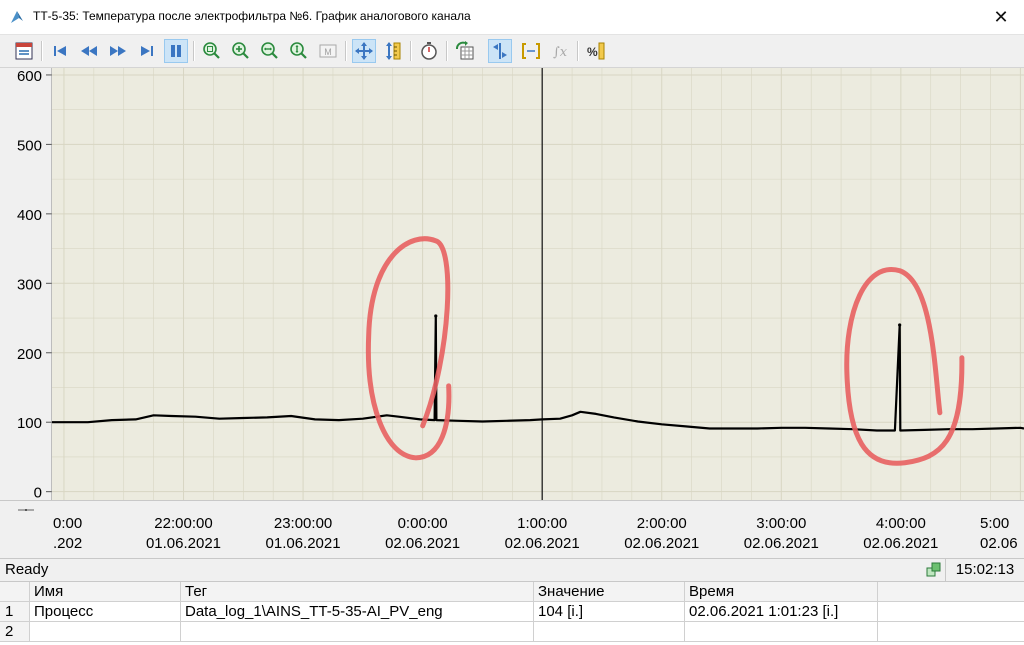  I want to click on y-tick-label: 300, so click(29, 284).